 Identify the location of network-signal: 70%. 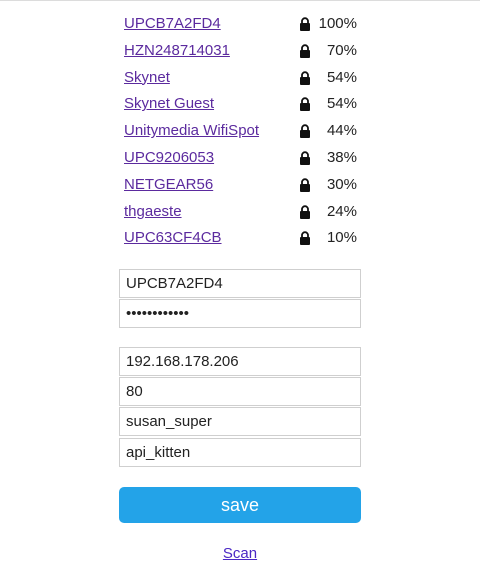
(341, 50).